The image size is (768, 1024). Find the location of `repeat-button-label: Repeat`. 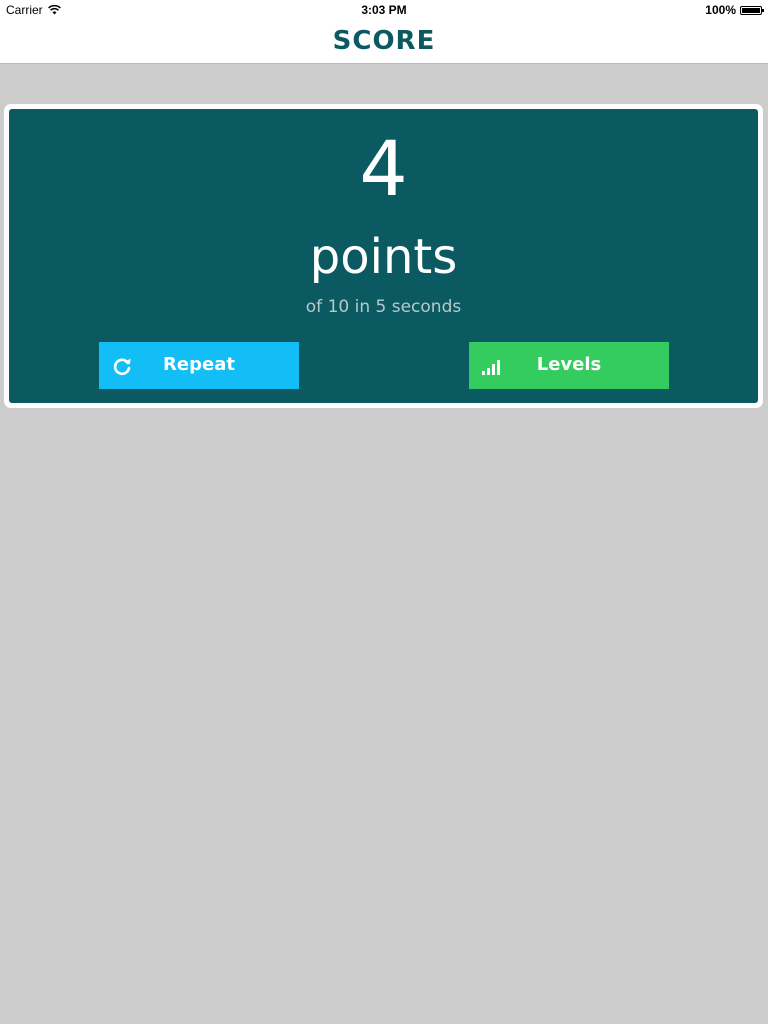

repeat-button-label: Repeat is located at coordinates (199, 364).